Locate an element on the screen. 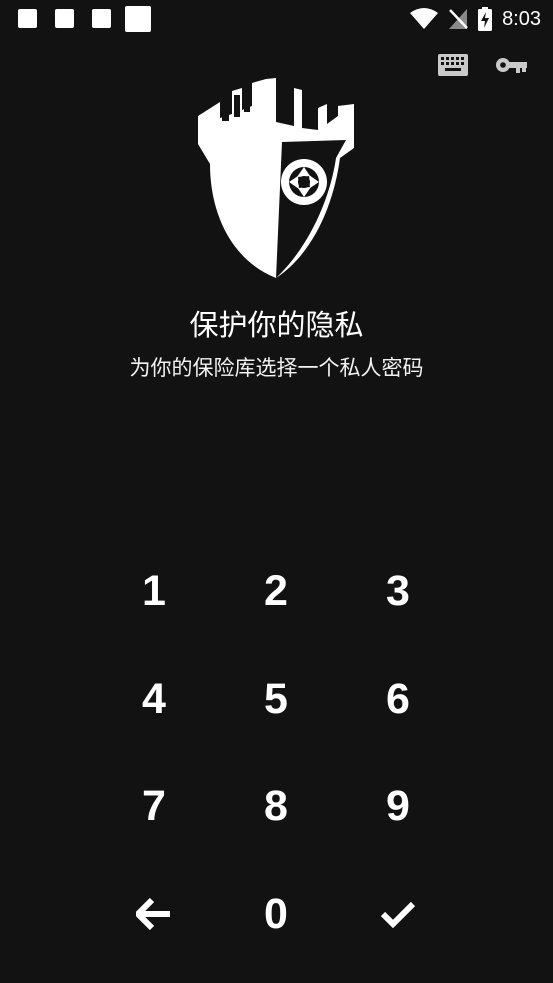  key-1: 1 is located at coordinates (154, 592).